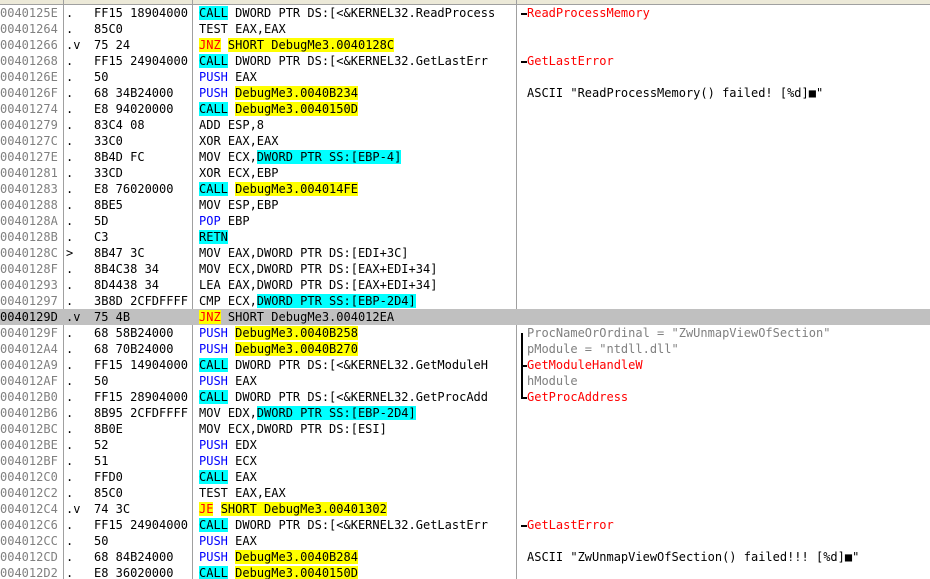  I want to click on jump-marker: >, so click(70, 253).